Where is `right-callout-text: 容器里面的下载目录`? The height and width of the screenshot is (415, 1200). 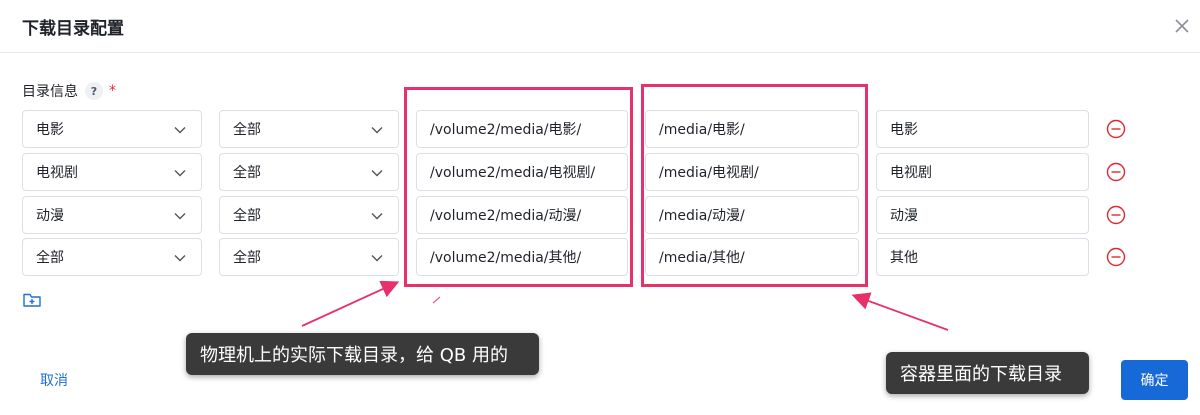
right-callout-text: 容器里面的下载目录 is located at coordinates (981, 374).